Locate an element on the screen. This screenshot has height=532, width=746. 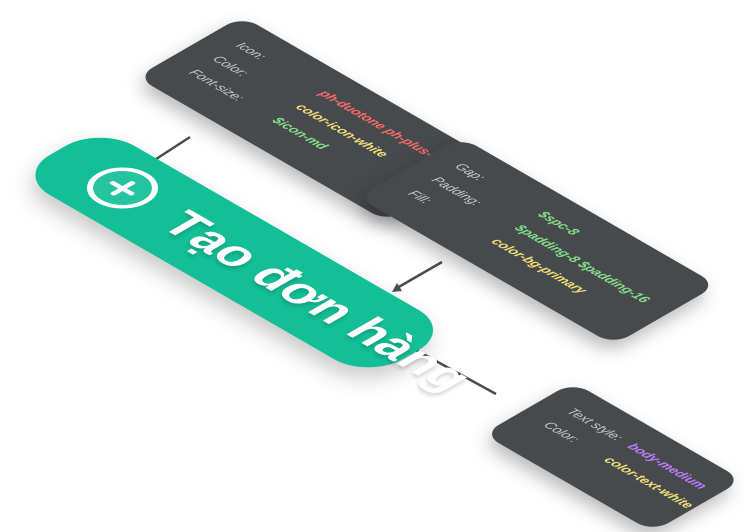
connector-layout-arrow-tip is located at coordinates (397, 287).